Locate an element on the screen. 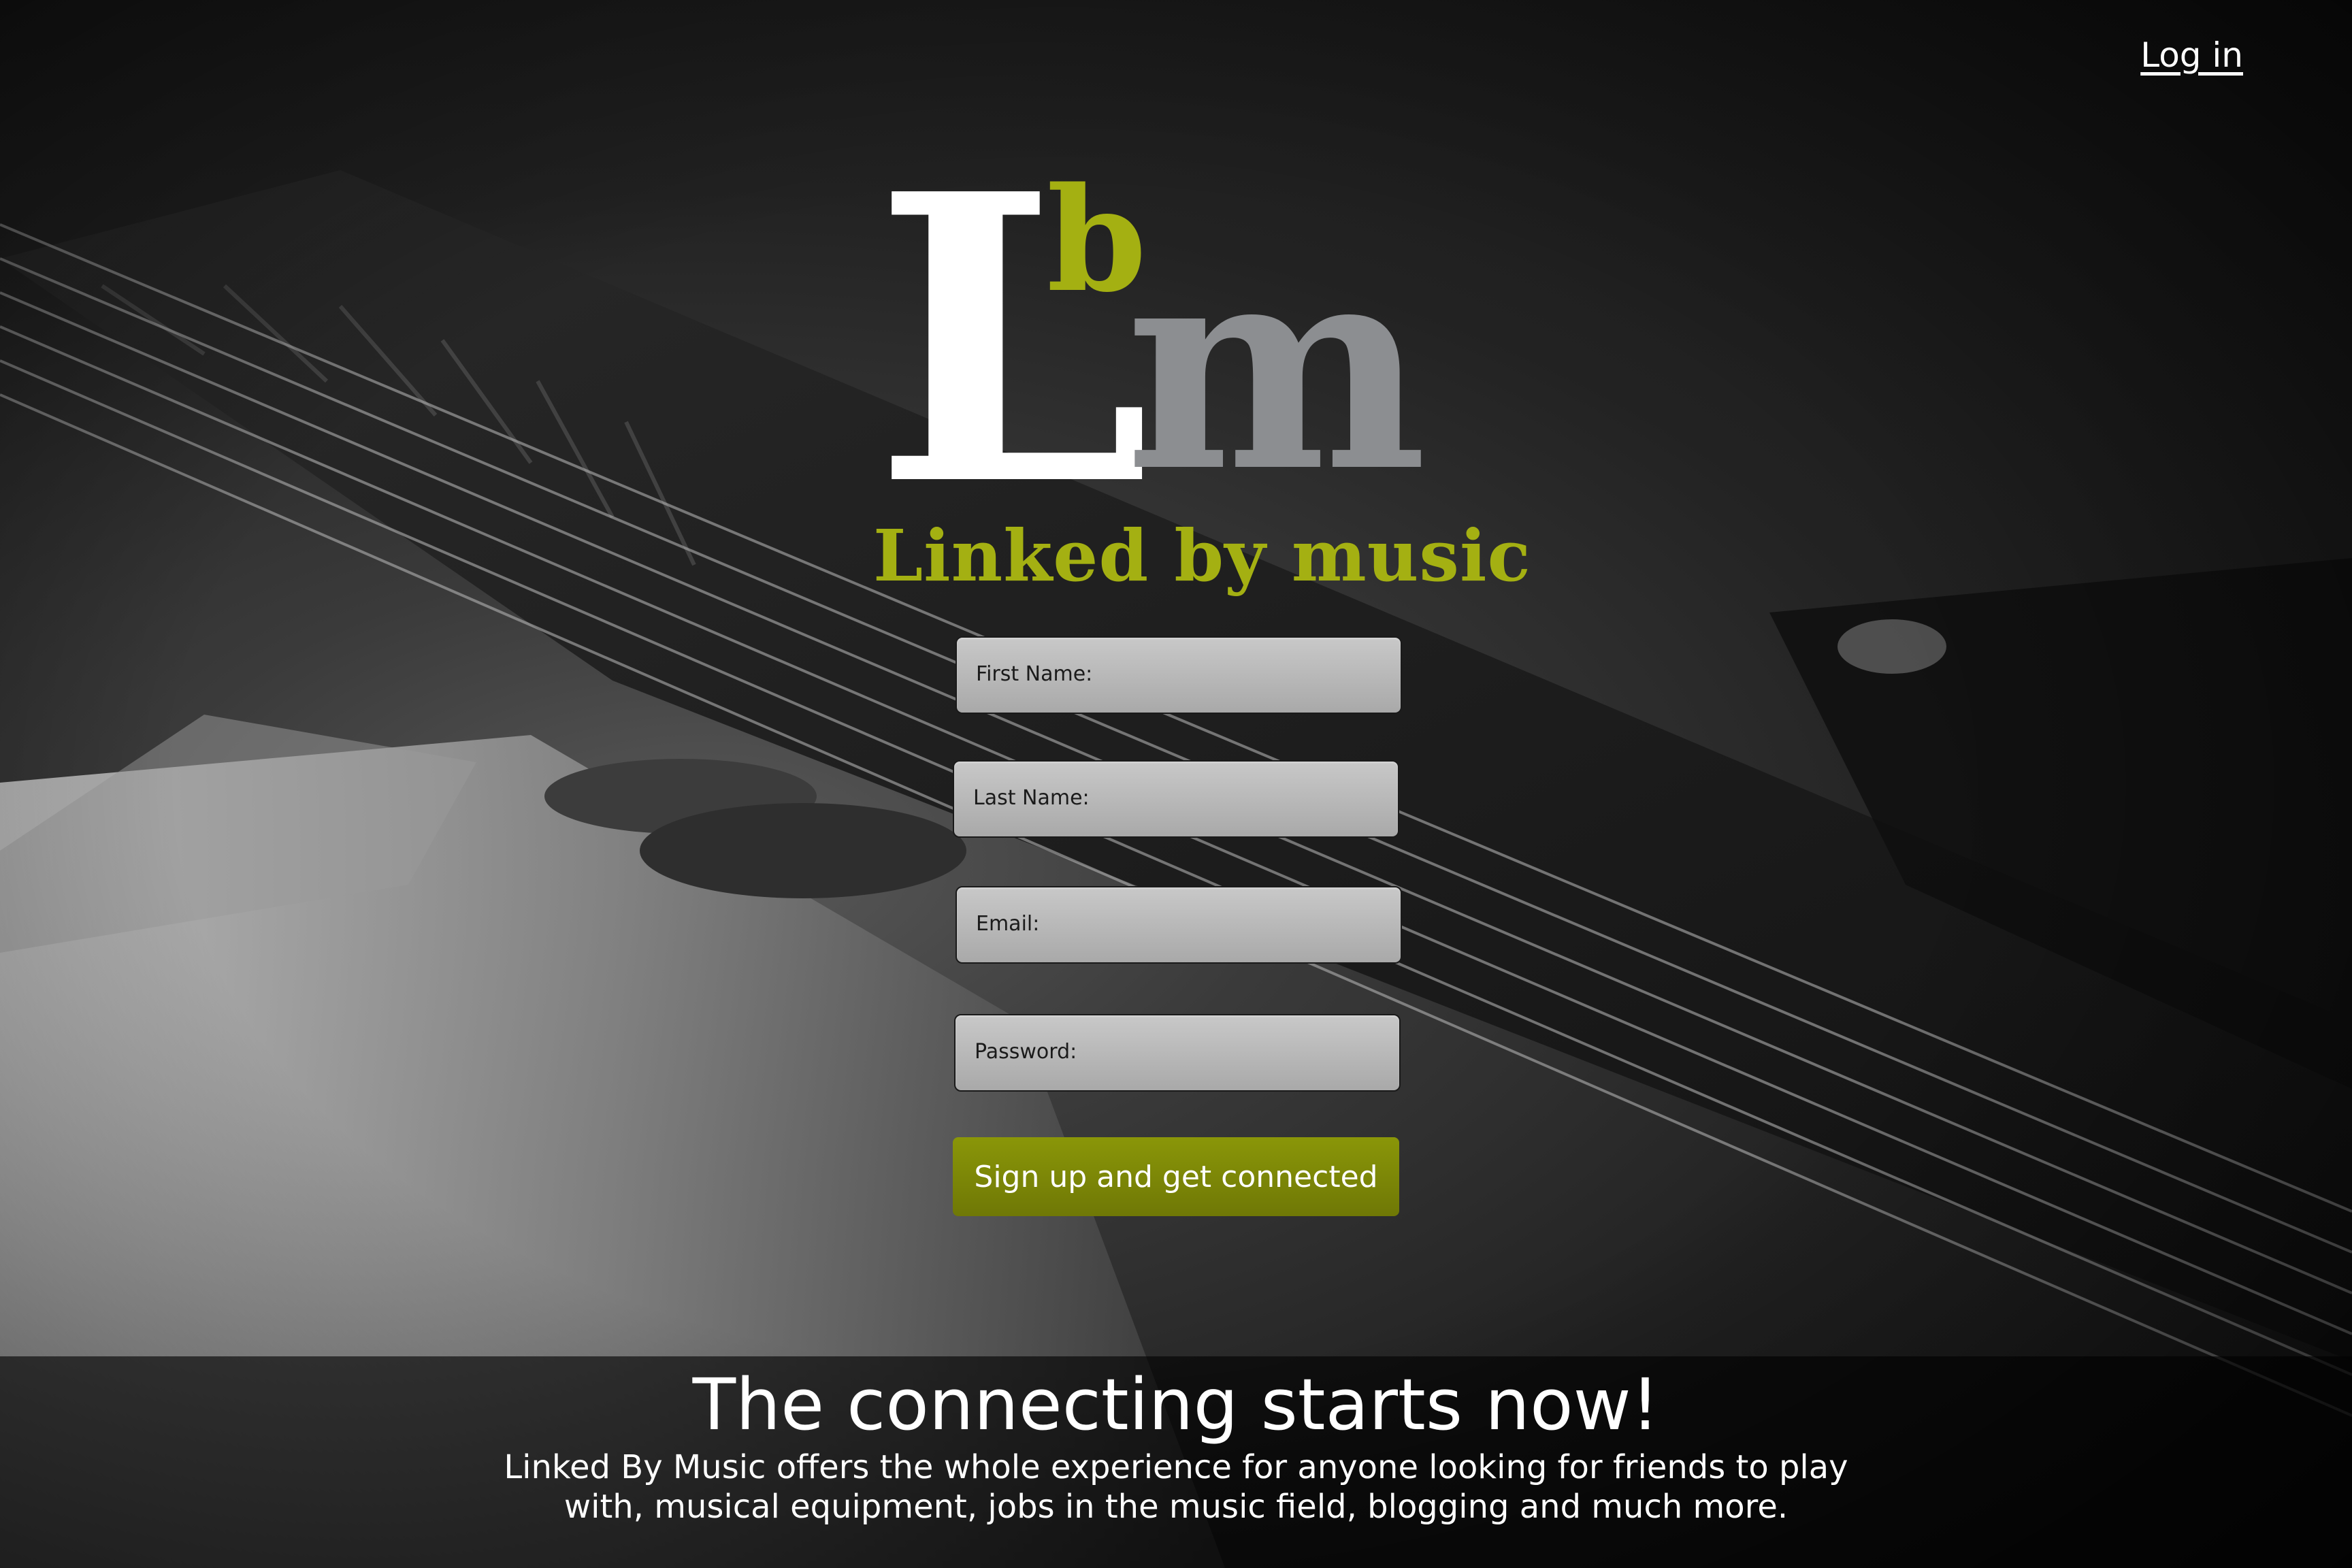 The height and width of the screenshot is (1568, 2352). first-name-field: First Name: is located at coordinates (1179, 675).